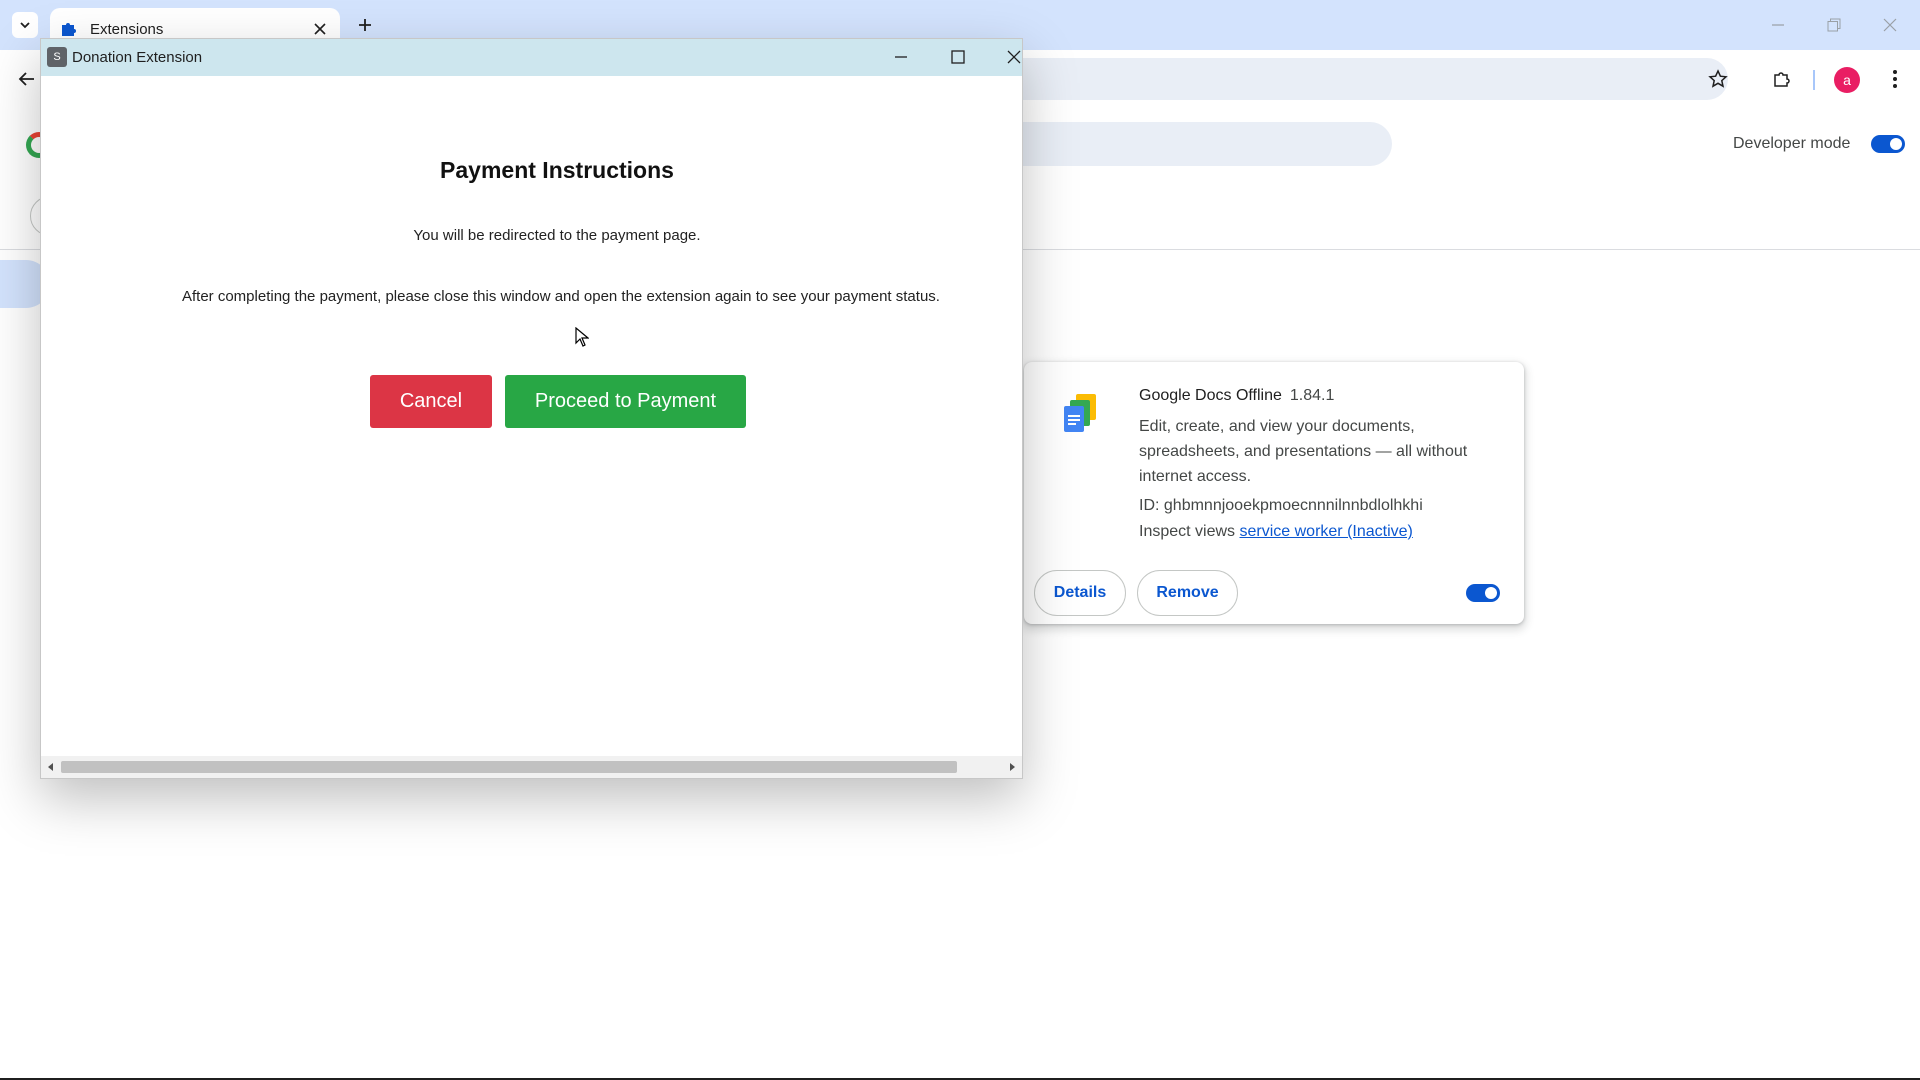 Image resolution: width=1920 pixels, height=1080 pixels. I want to click on extensions-button, so click(1782, 79).